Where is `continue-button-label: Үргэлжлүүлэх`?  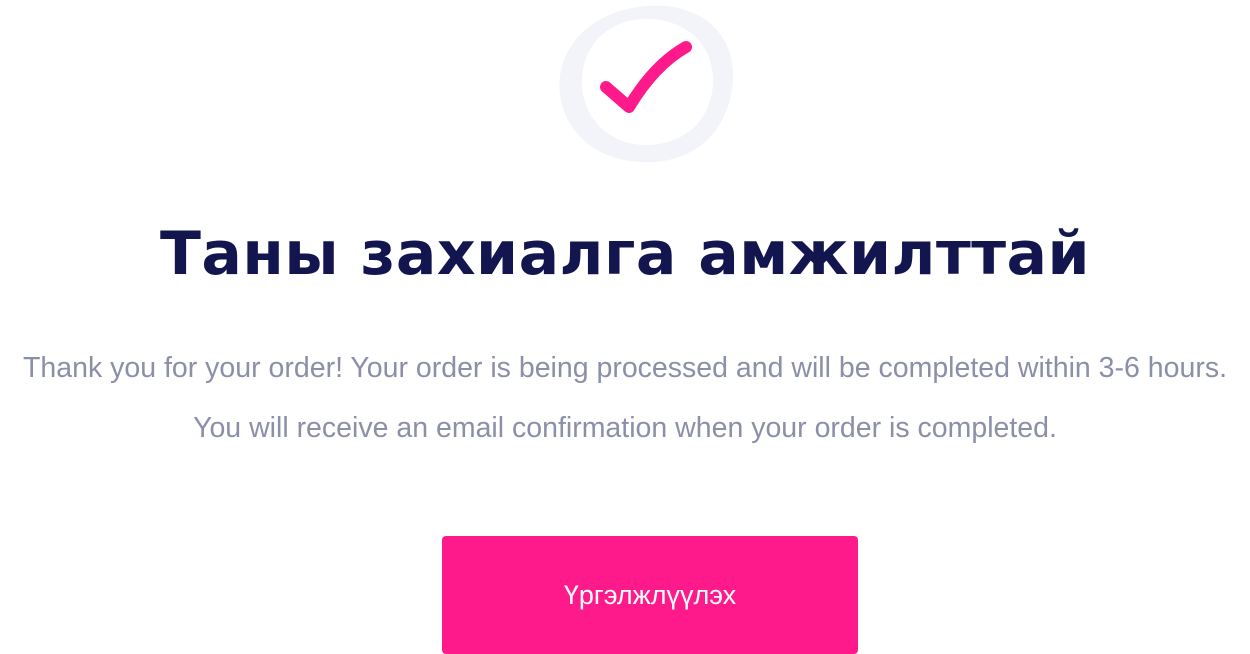 continue-button-label: Үргэлжлүүлэх is located at coordinates (650, 594).